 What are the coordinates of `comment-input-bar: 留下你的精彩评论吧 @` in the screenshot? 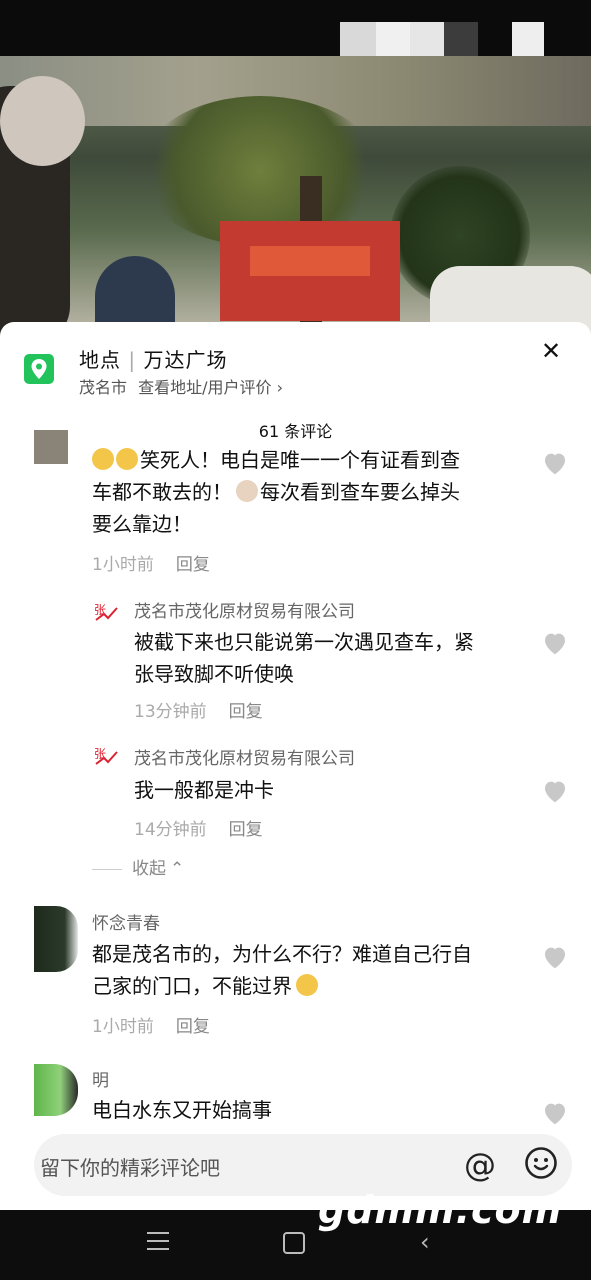 It's located at (303, 1165).